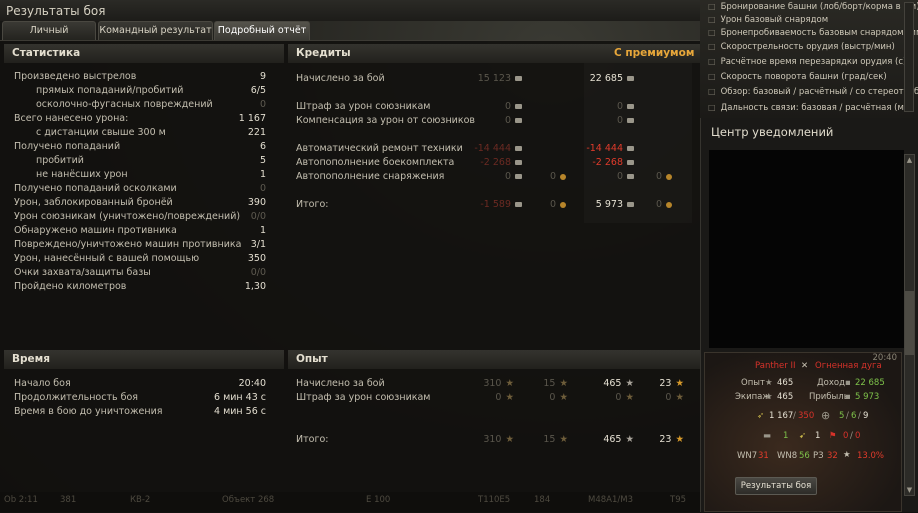 The width and height of the screenshot is (918, 513). I want to click on card-tank: Panther II, so click(775, 366).